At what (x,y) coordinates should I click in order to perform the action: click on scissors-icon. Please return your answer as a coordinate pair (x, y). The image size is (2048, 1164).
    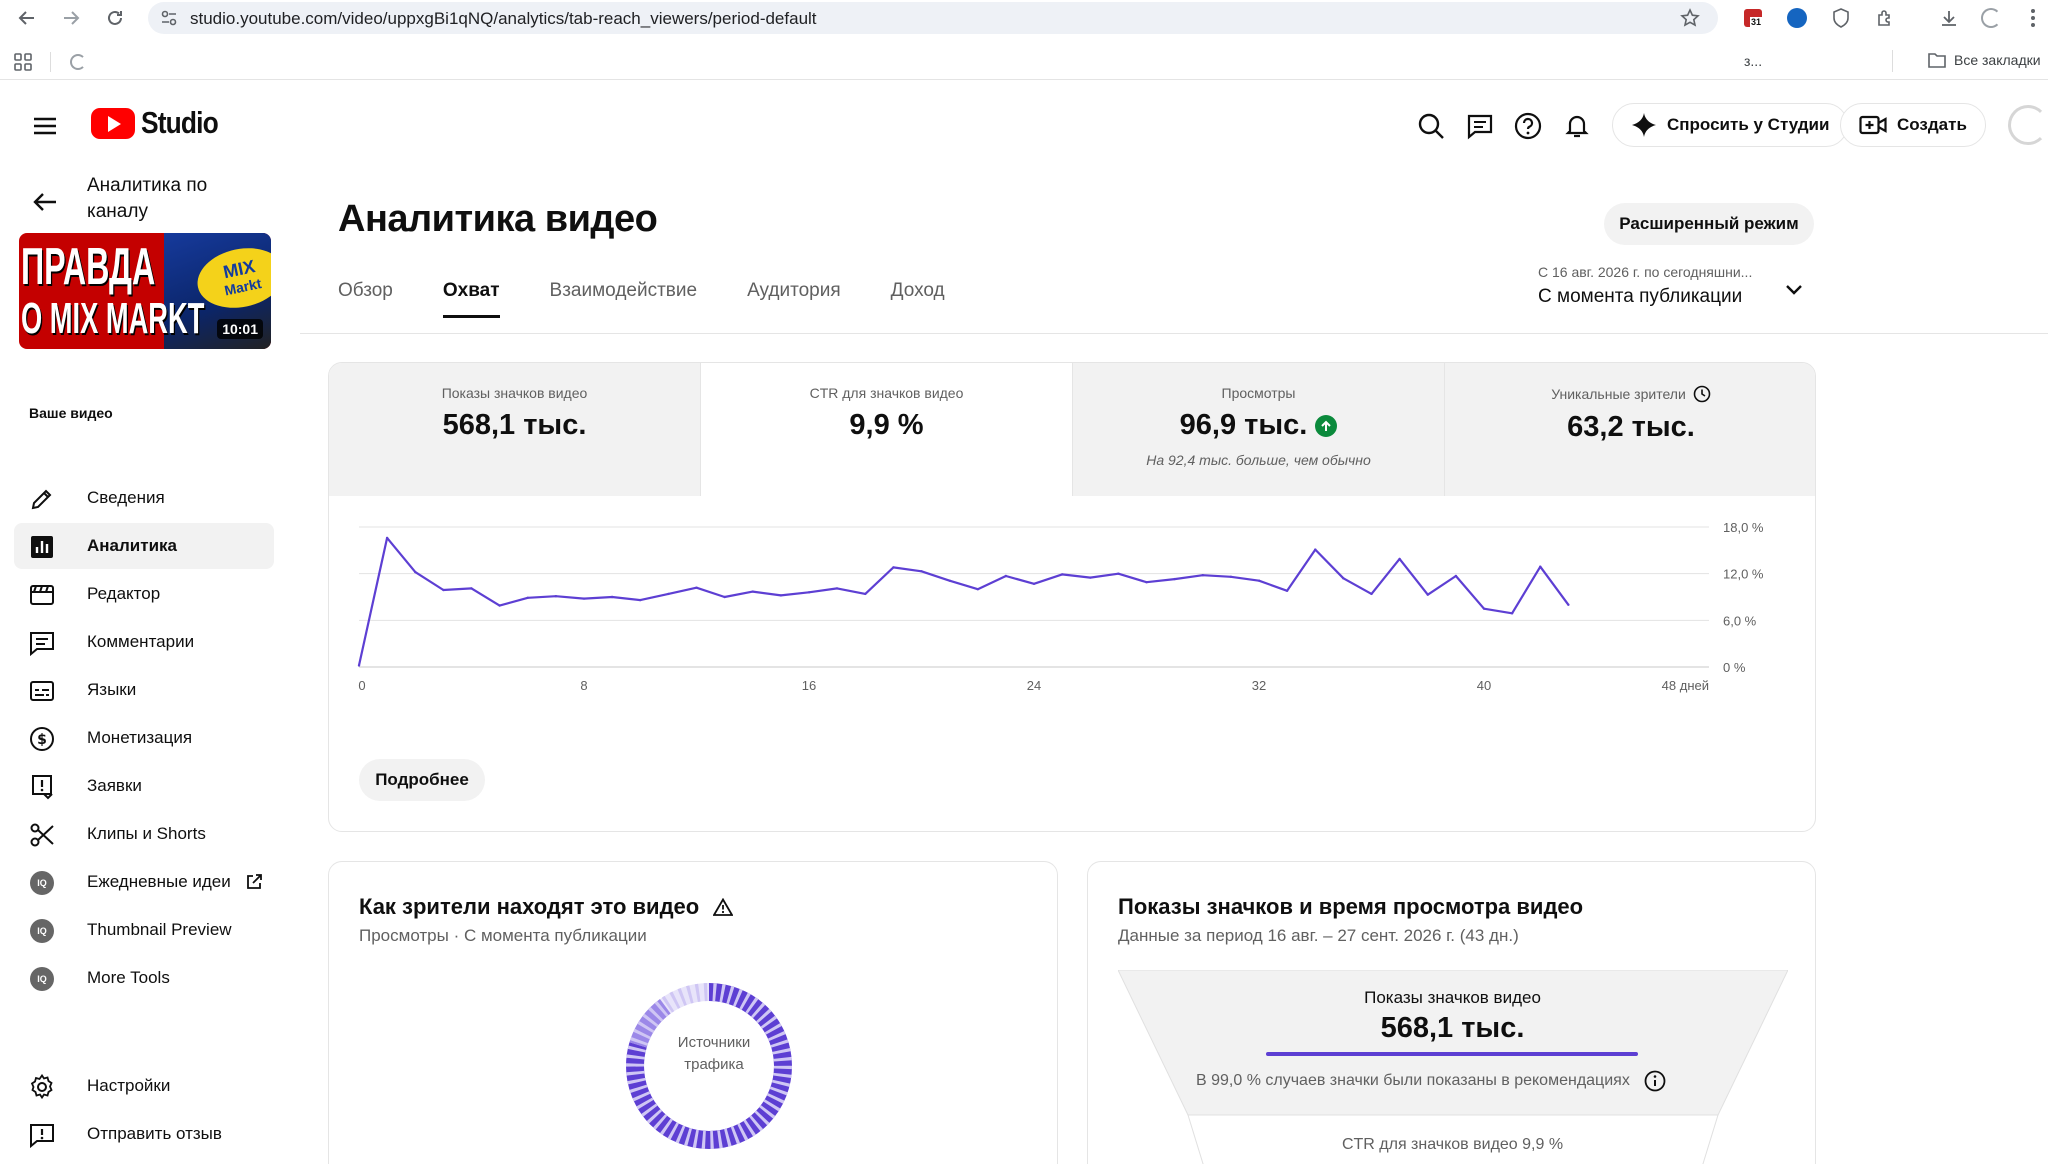
    Looking at the image, I should click on (42, 835).